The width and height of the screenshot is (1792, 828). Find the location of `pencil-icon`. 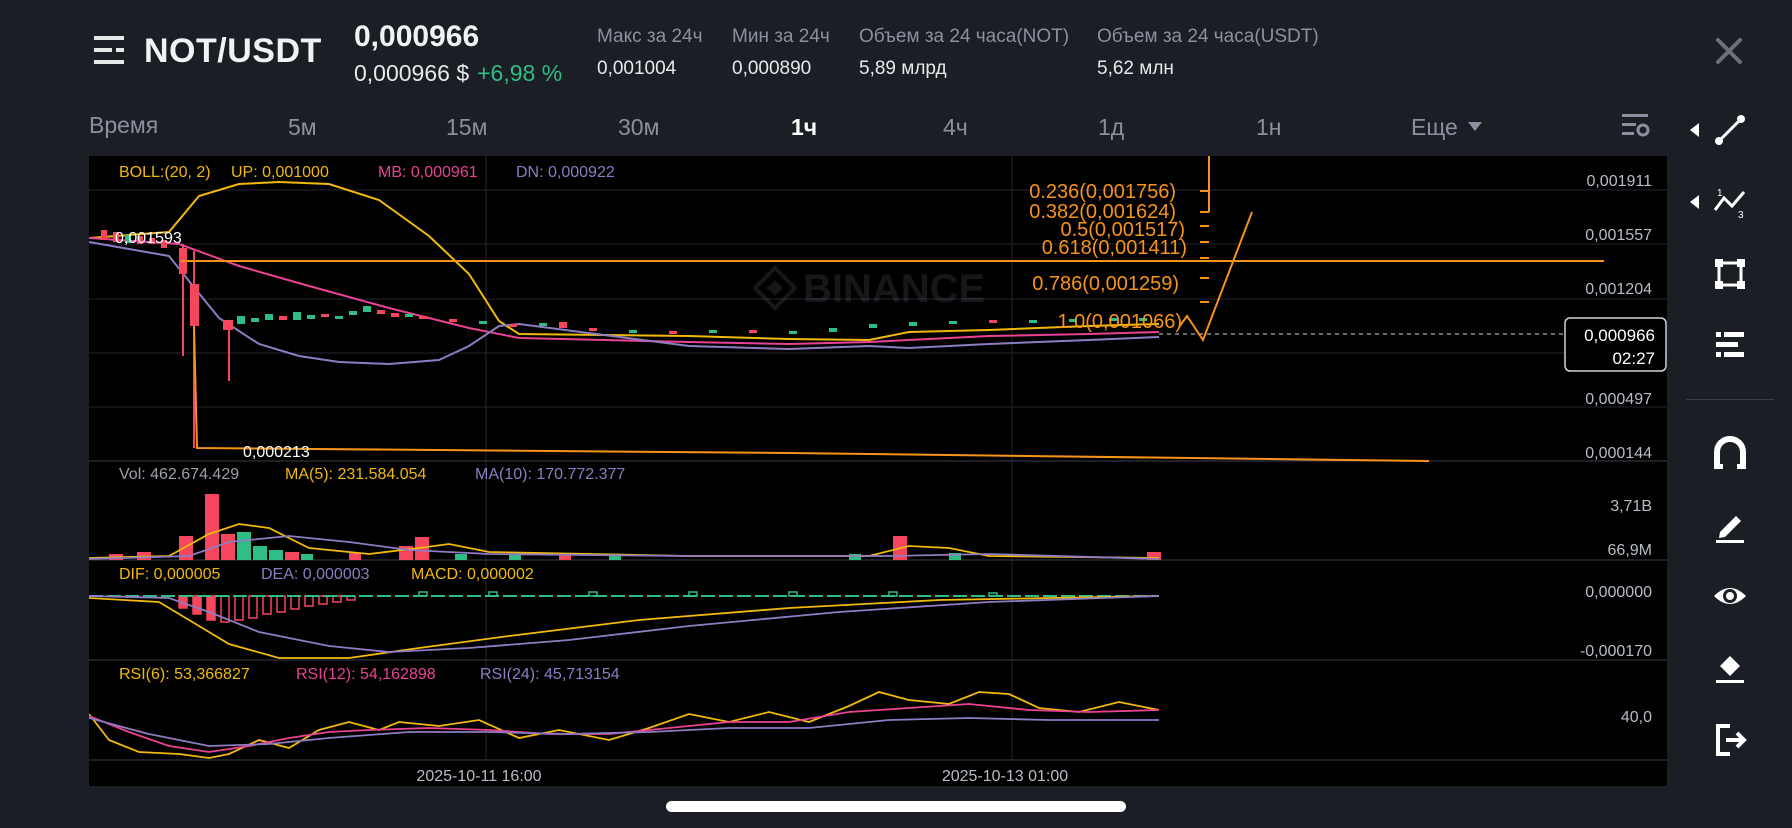

pencil-icon is located at coordinates (1730, 526).